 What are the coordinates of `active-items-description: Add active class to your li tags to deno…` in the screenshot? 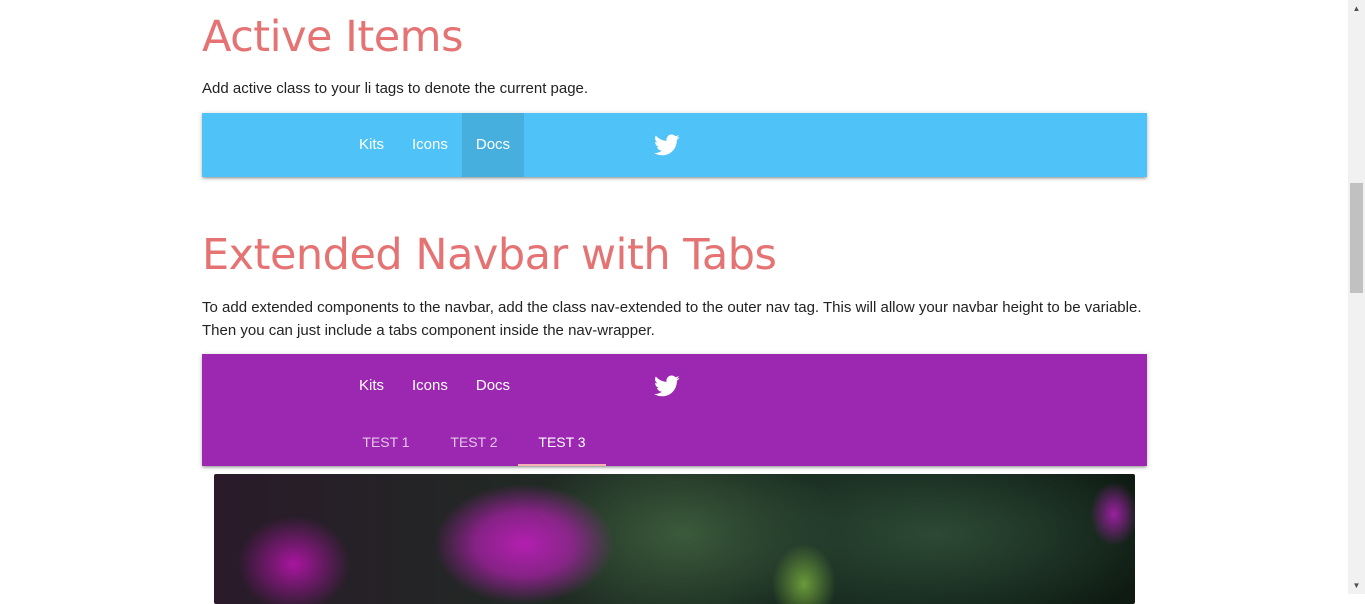 It's located at (395, 88).